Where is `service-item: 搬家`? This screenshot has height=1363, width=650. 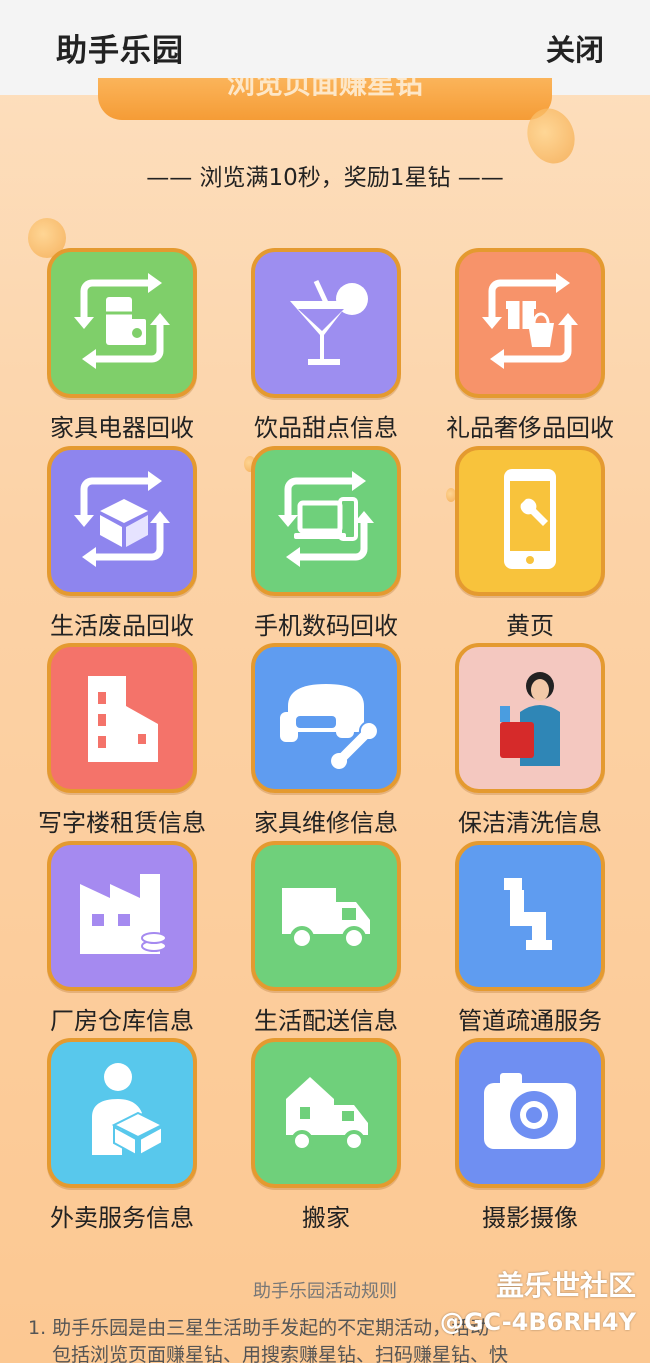
service-item: 搬家 is located at coordinates (326, 1137).